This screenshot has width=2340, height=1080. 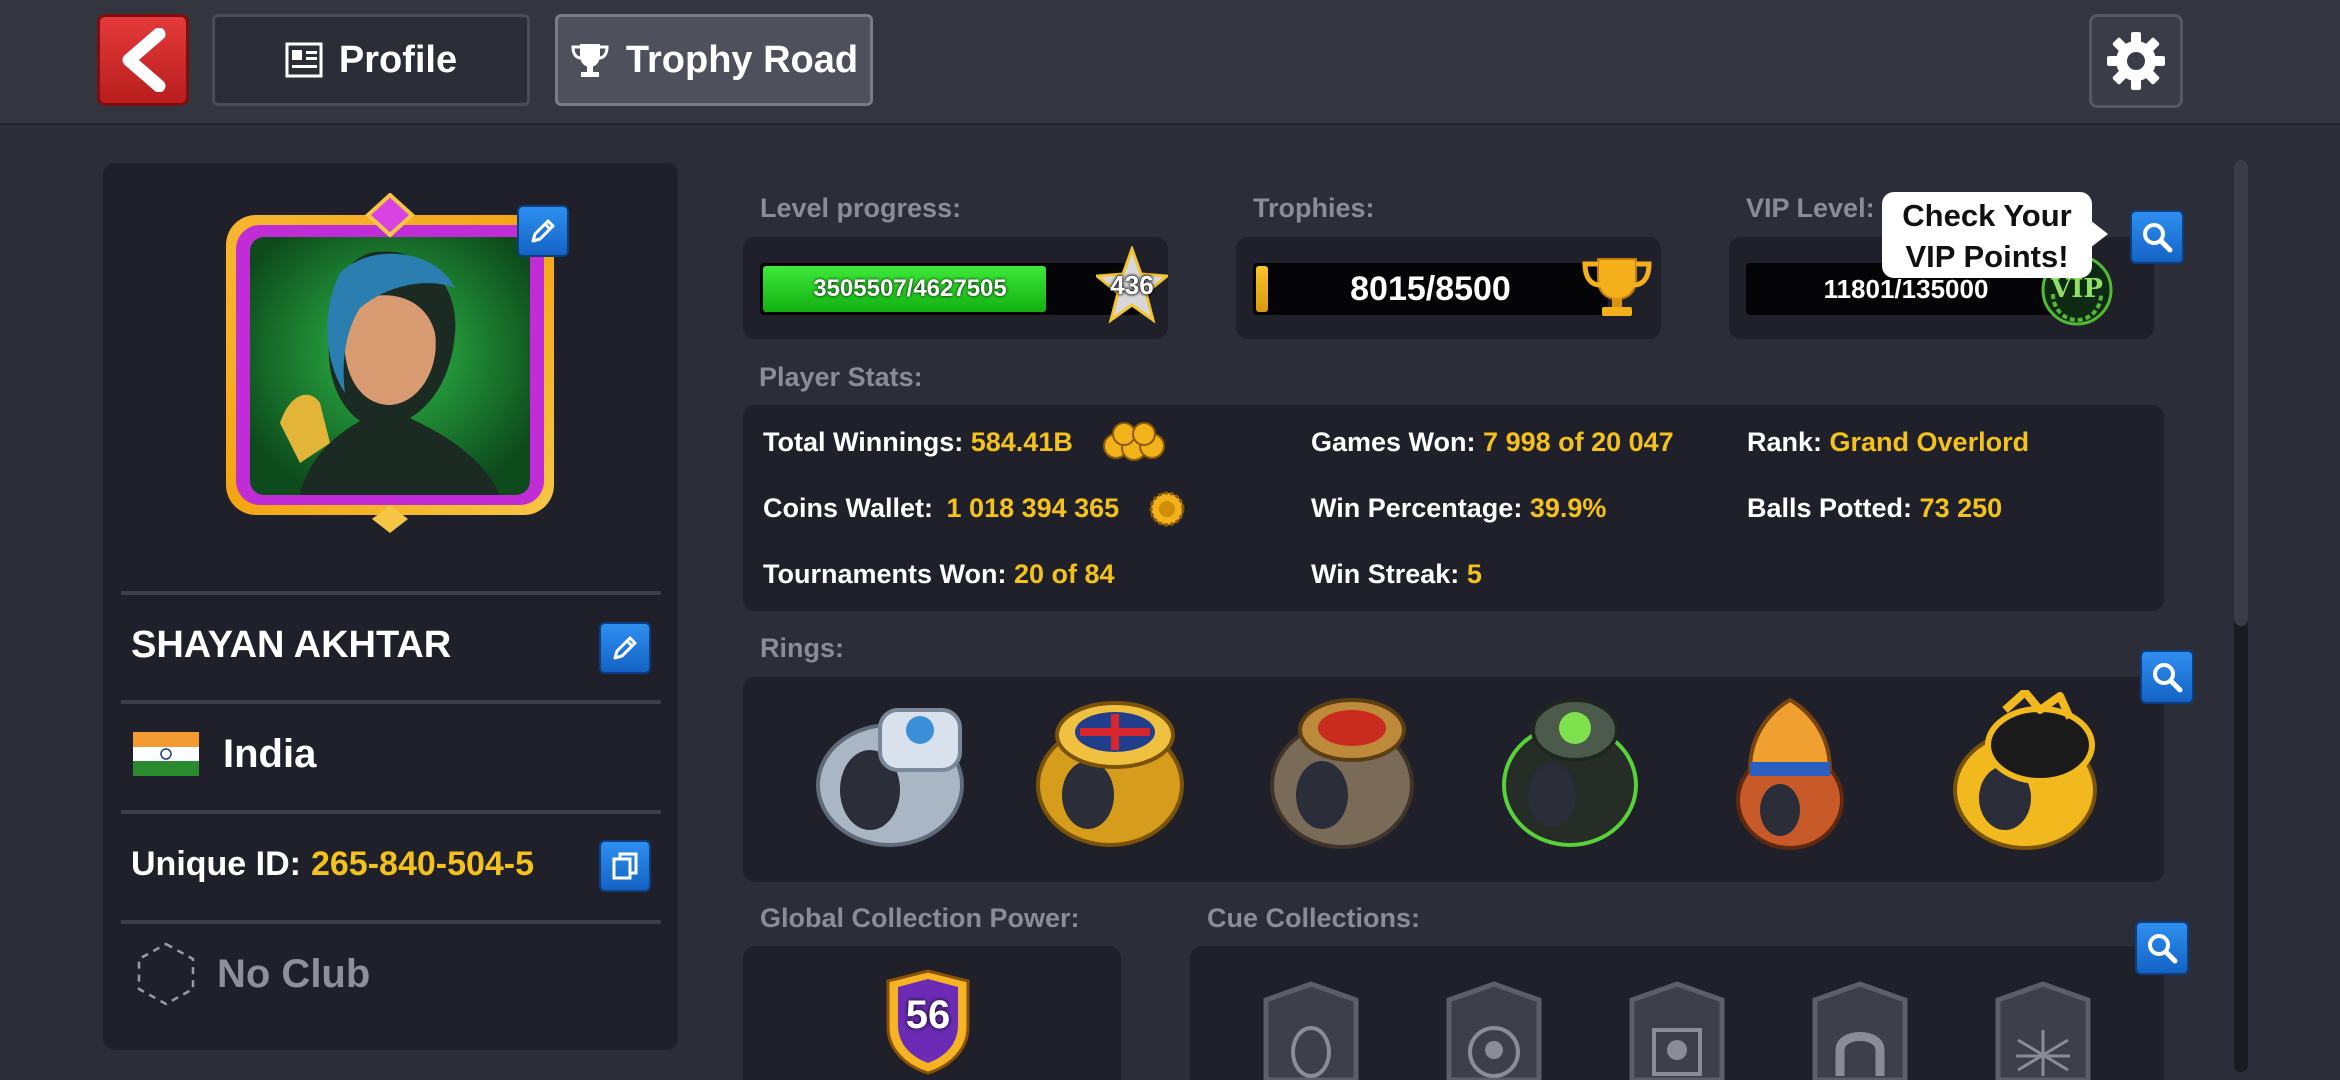 I want to click on level-progress-bar: 3505507/4627505, so click(x=950, y=289).